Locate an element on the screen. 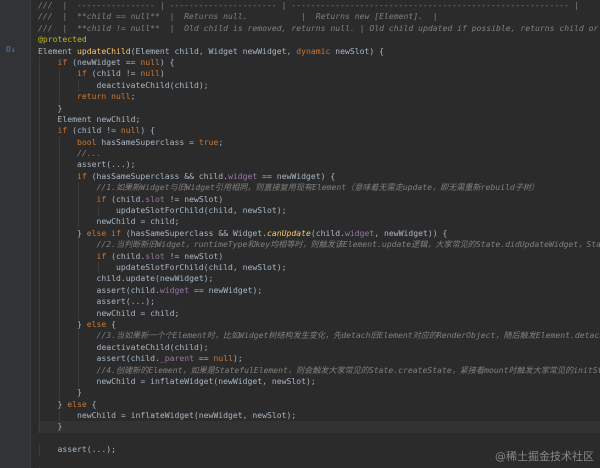 Image resolution: width=600 pixels, height=468 pixels. code-token: else is located at coordinates (77, 403).